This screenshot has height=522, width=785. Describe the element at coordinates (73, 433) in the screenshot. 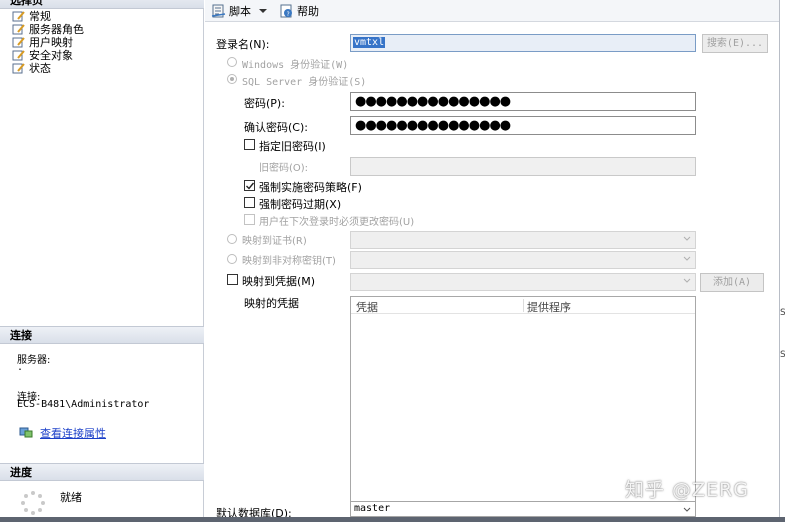

I see `view-conn-props-text: 查看连接属性` at that location.